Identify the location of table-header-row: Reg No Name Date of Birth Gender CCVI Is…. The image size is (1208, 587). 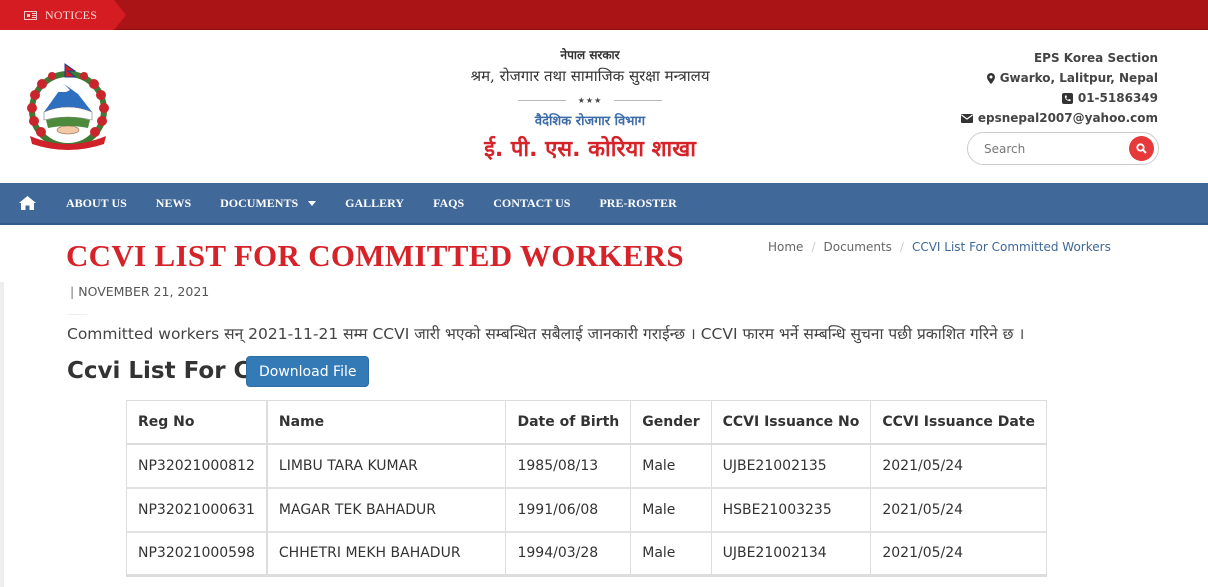
(586, 422).